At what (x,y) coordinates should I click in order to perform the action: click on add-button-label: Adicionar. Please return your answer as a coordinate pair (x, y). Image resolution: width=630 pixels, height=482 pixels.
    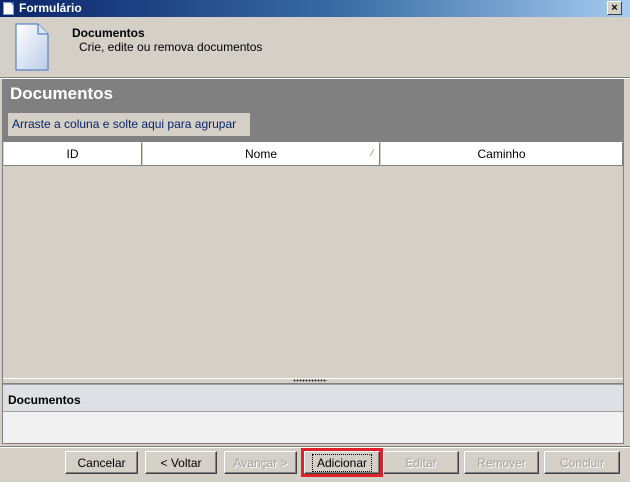
    Looking at the image, I should click on (342, 462).